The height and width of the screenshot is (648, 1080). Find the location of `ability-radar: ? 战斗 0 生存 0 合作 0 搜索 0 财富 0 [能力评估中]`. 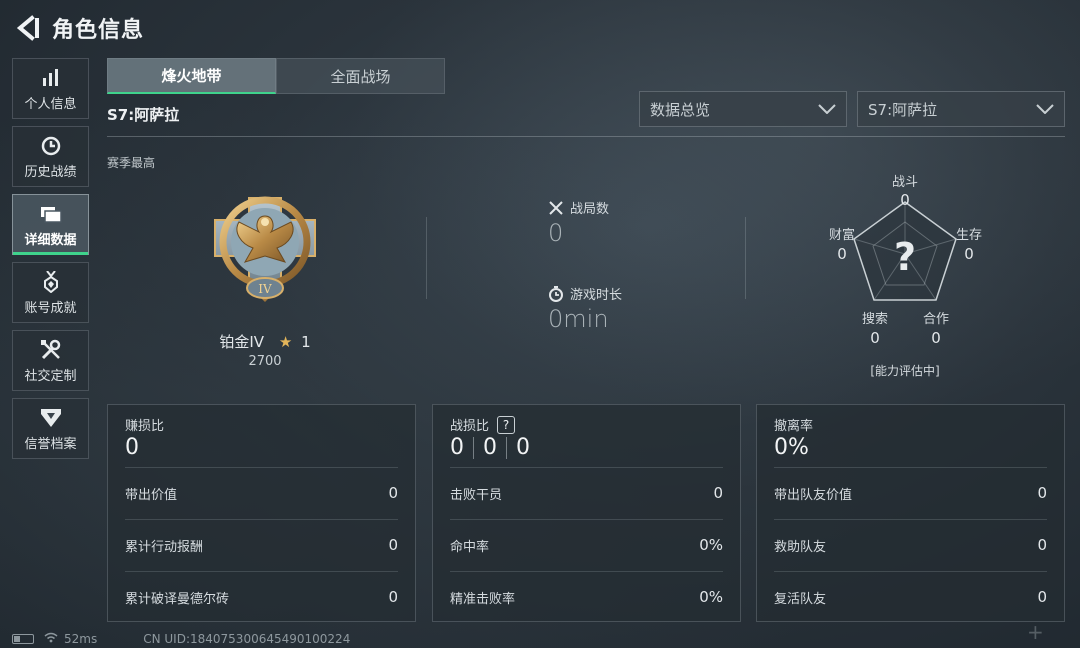

ability-radar: ? 战斗 0 生存 0 合作 0 搜索 0 财富 0 [能力评估中] is located at coordinates (905, 275).